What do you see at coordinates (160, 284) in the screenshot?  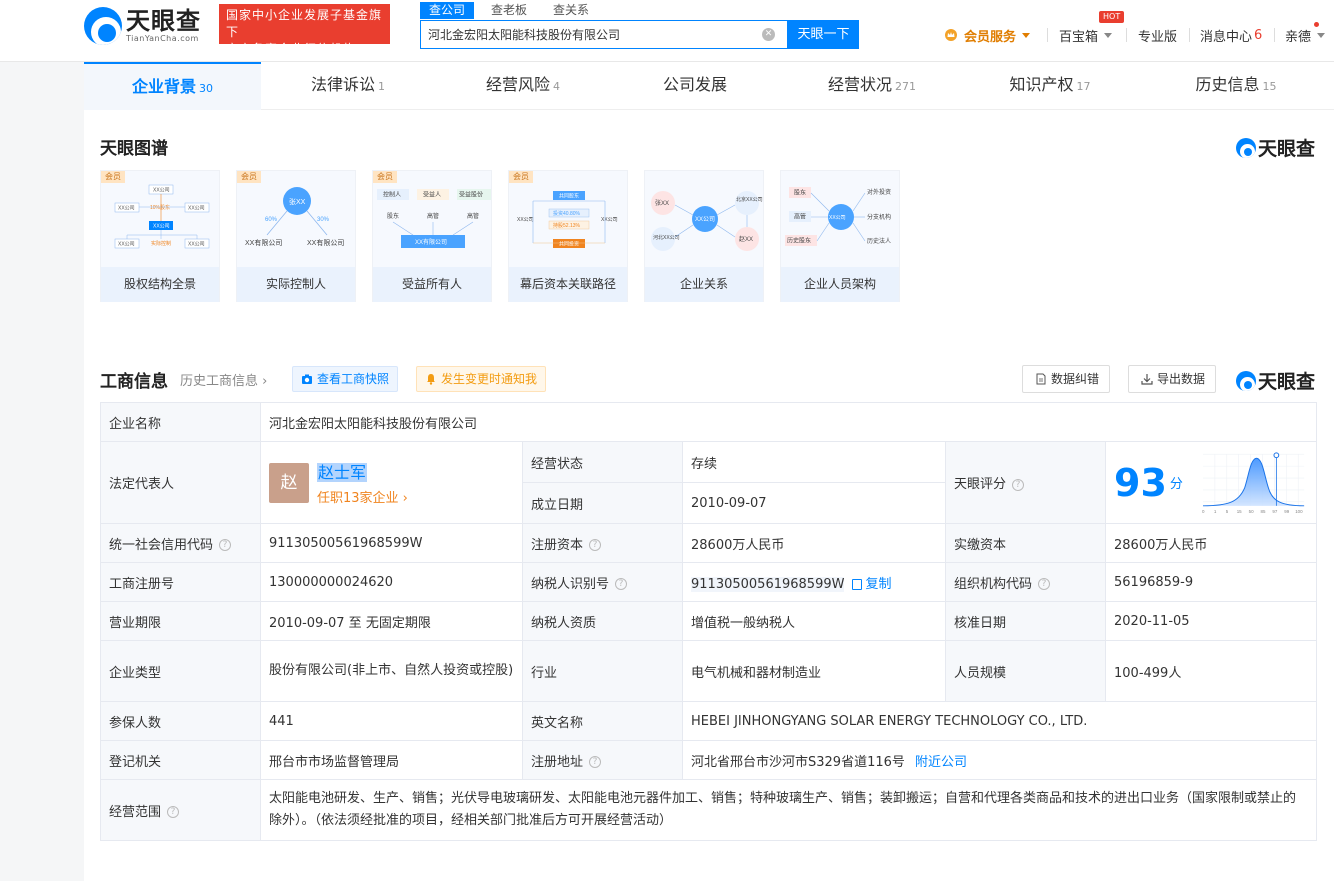 I see `graph-card-label: 股权结构全景` at bounding box center [160, 284].